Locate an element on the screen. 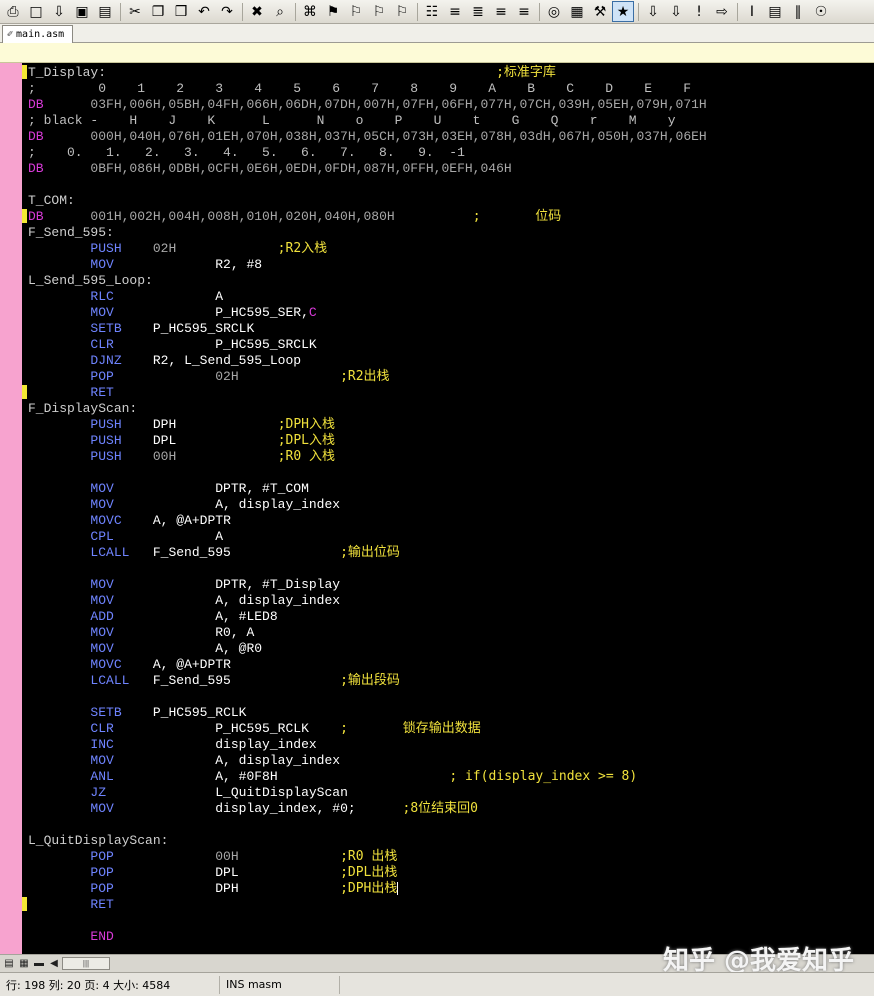 The height and width of the screenshot is (996, 874). code-line: ; 0 1 2 3 4 5 6 7 8 9 A B C D E F is located at coordinates (451, 89).